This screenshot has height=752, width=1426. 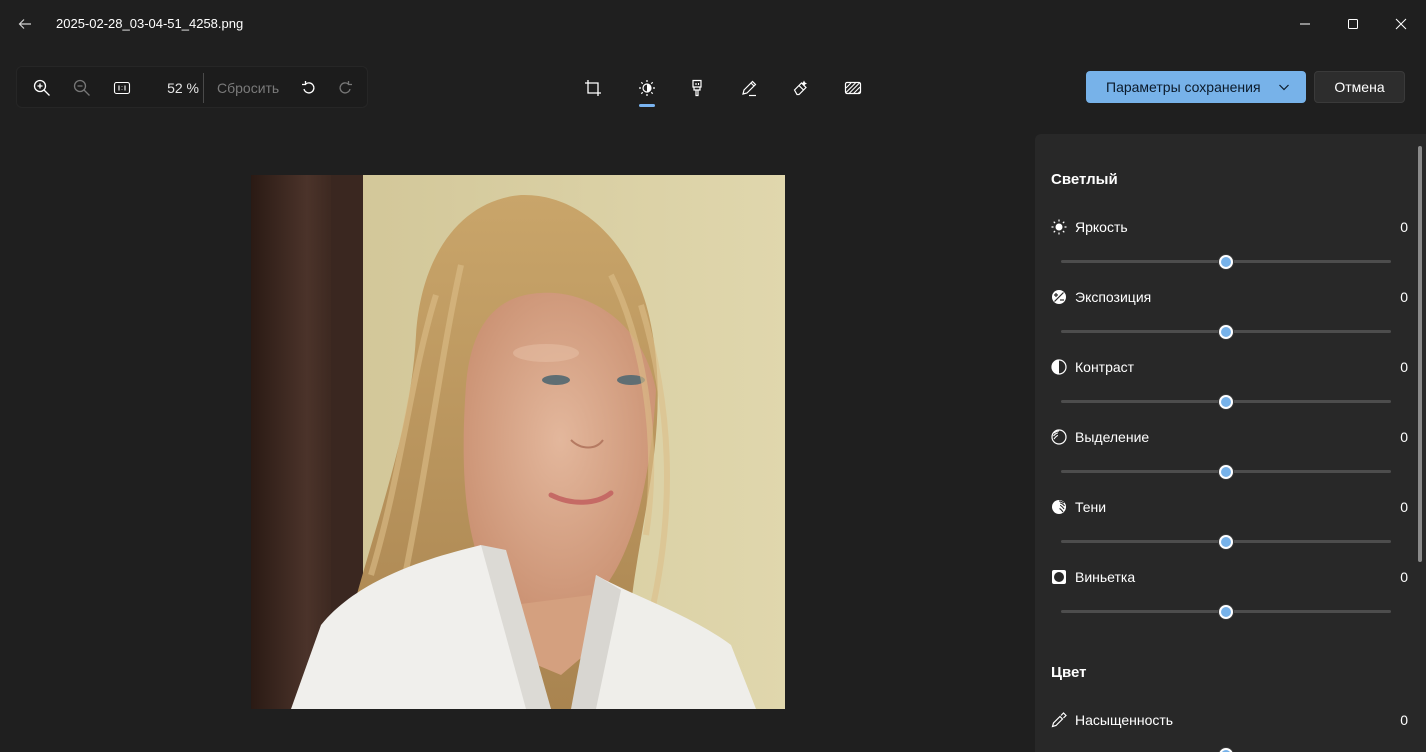 What do you see at coordinates (1404, 720) in the screenshot?
I see `saturation-value: 0` at bounding box center [1404, 720].